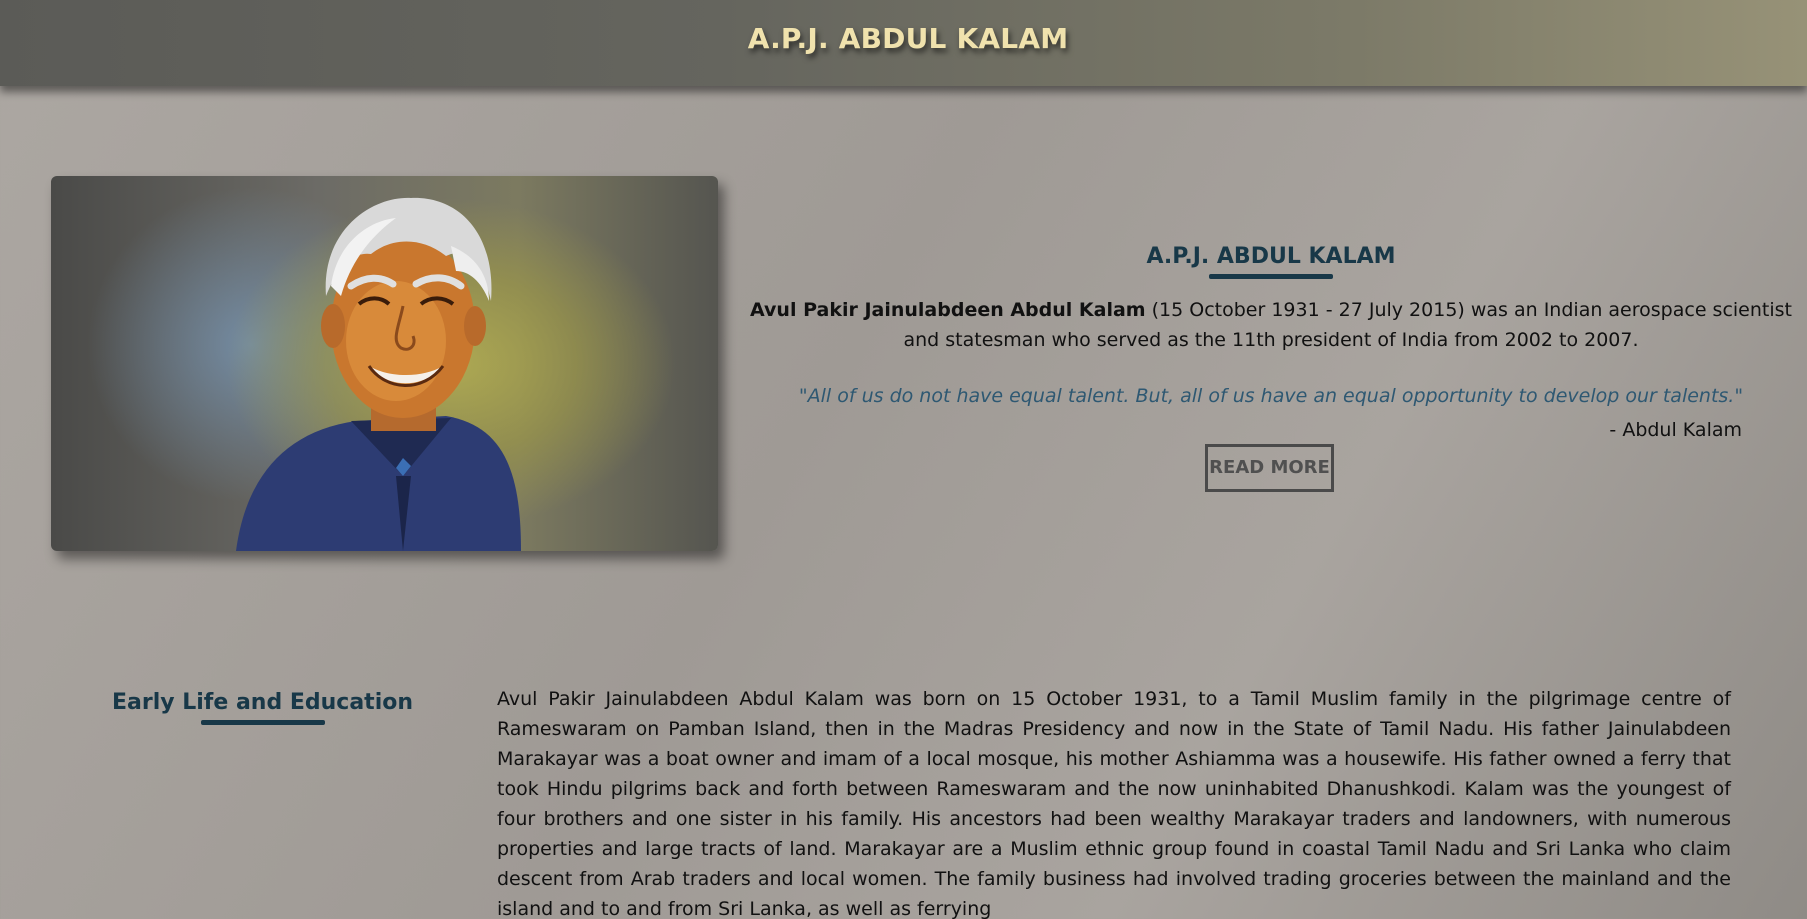 This screenshot has width=1807, height=919. I want to click on site-title: A.P.J. ABDUL KALAM, so click(908, 38).